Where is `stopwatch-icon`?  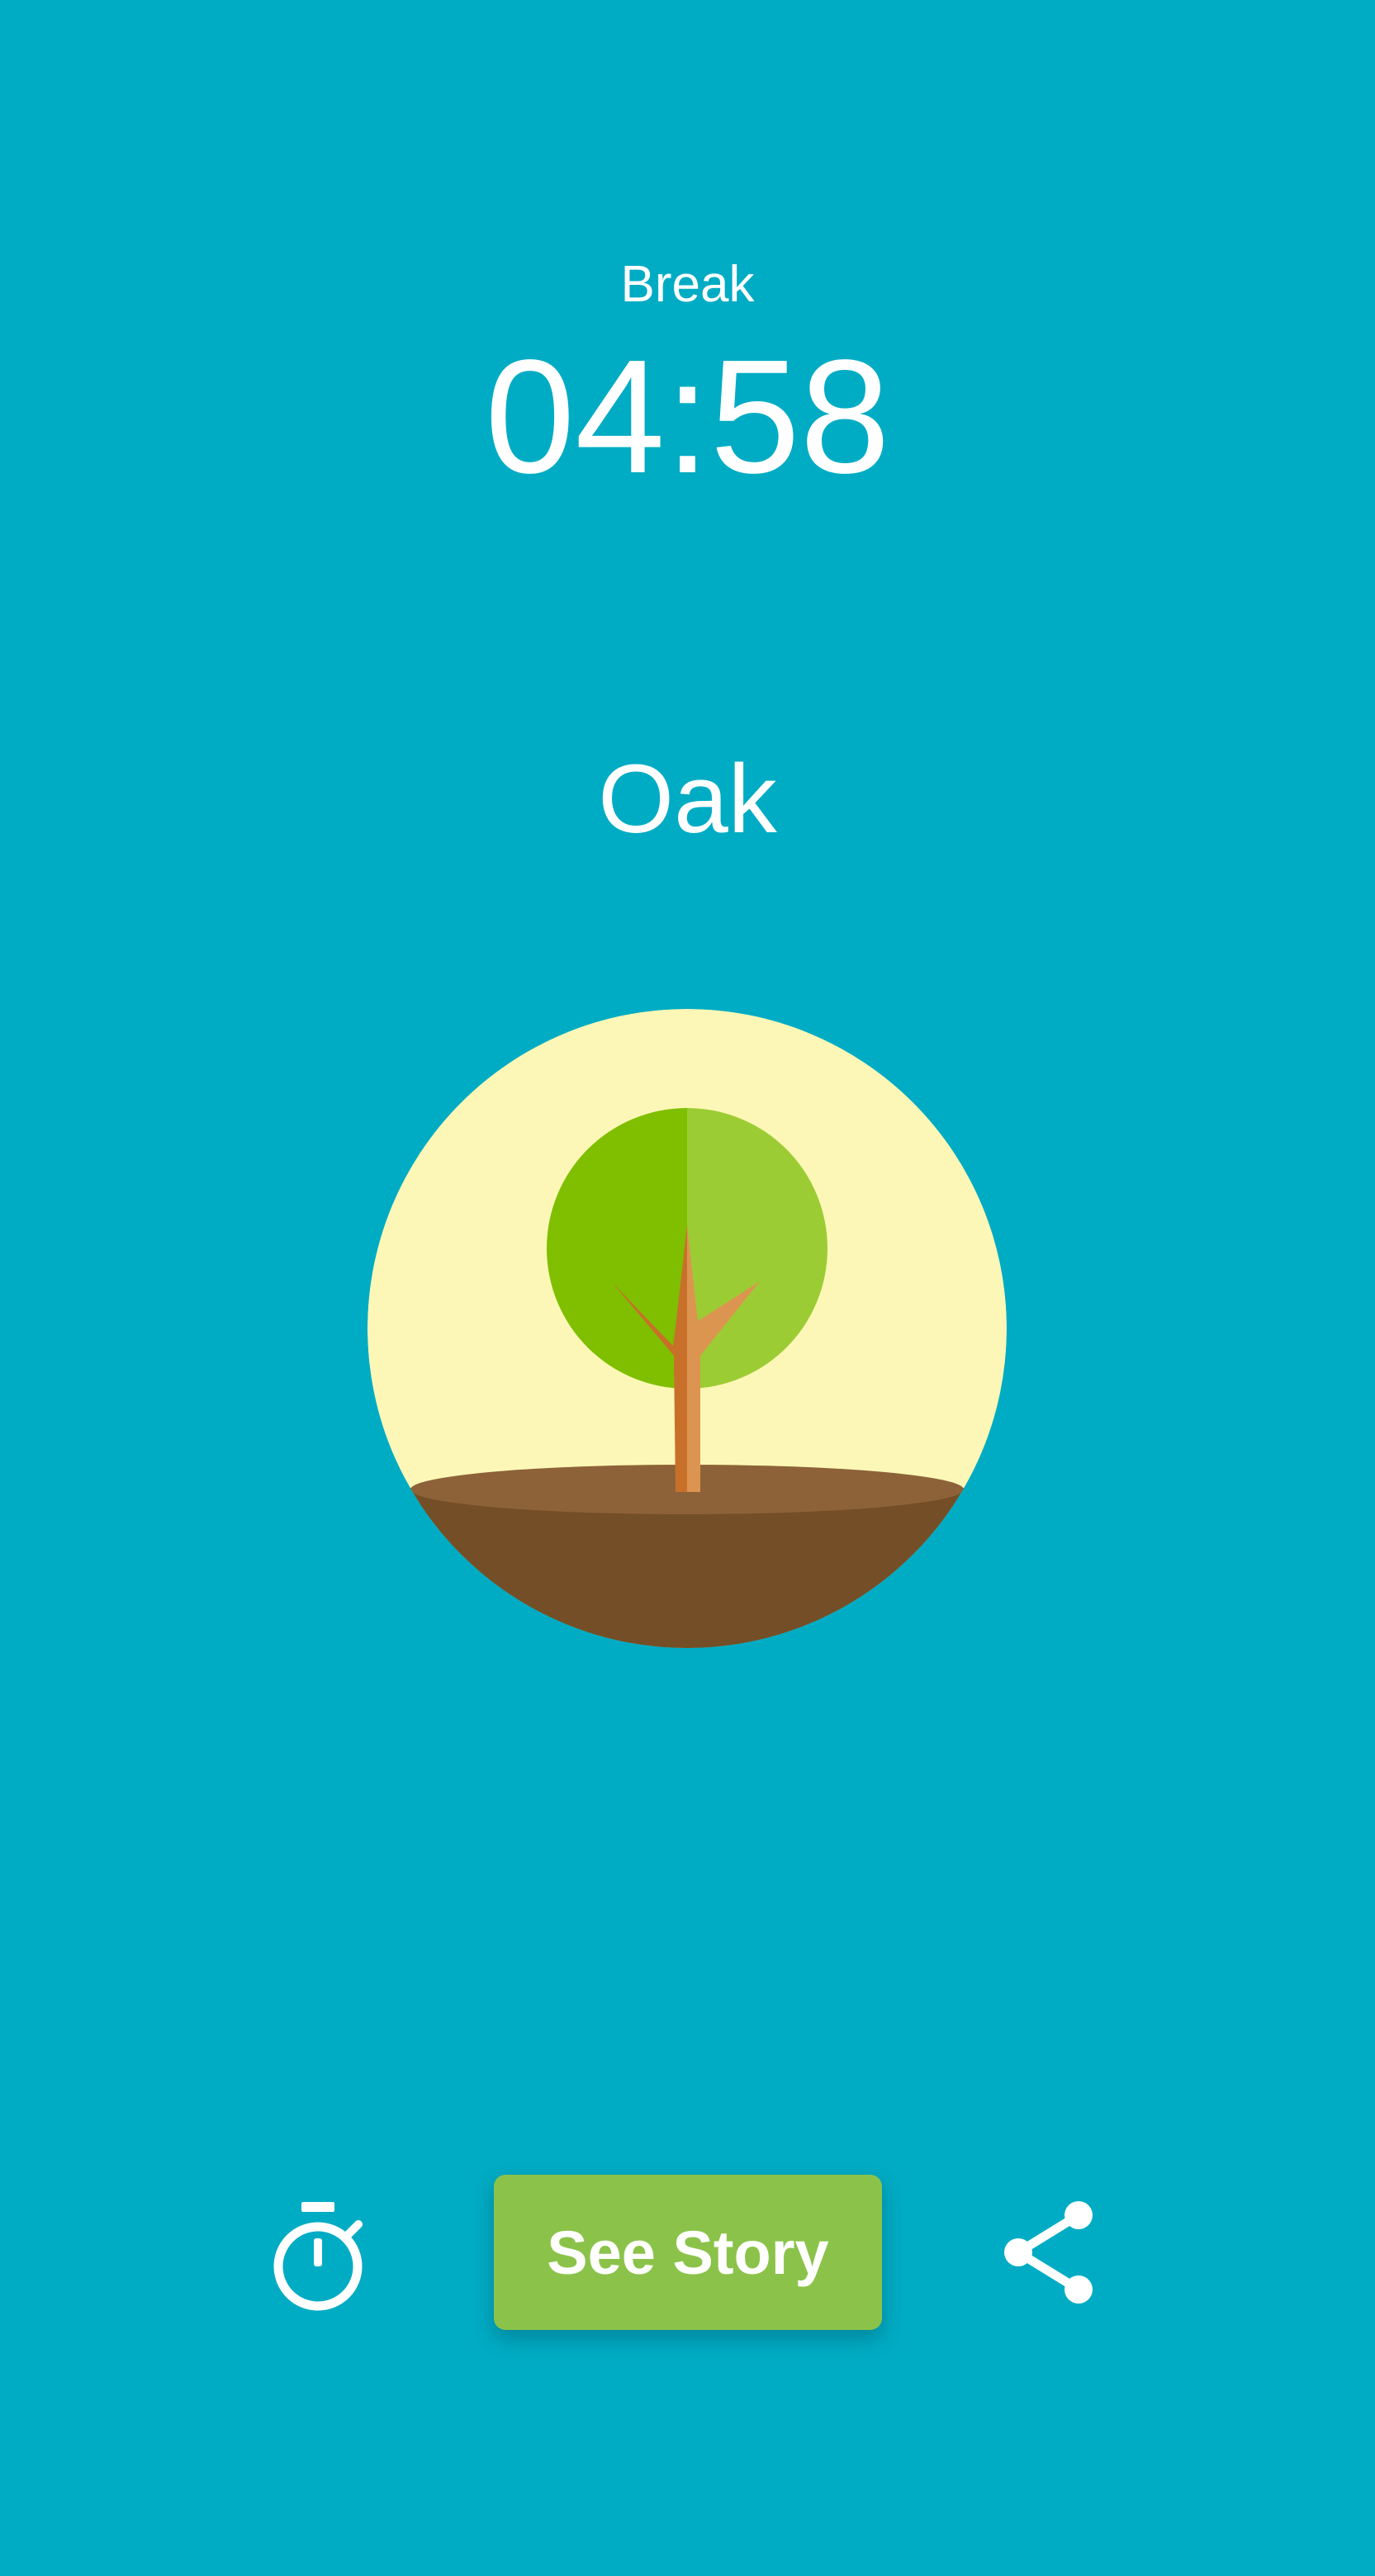 stopwatch-icon is located at coordinates (318, 2256).